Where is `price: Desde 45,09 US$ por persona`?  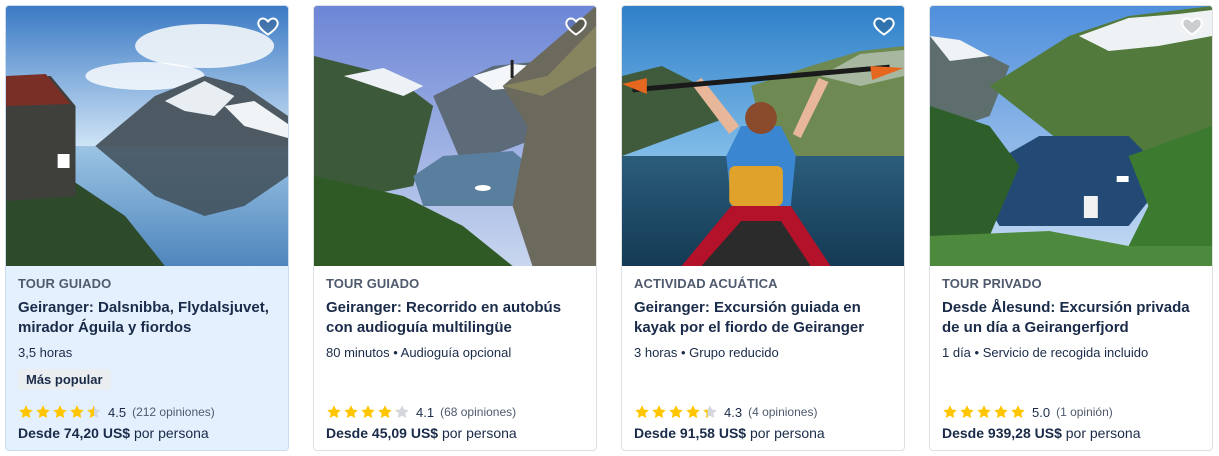
price: Desde 45,09 US$ por persona is located at coordinates (421, 433).